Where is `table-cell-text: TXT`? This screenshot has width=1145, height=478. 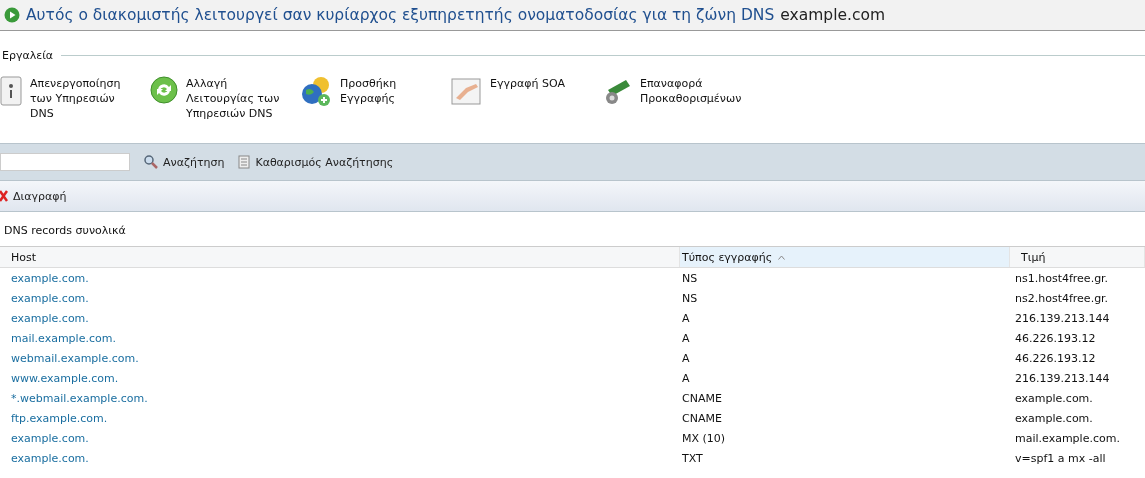
table-cell-text: TXT is located at coordinates (692, 458).